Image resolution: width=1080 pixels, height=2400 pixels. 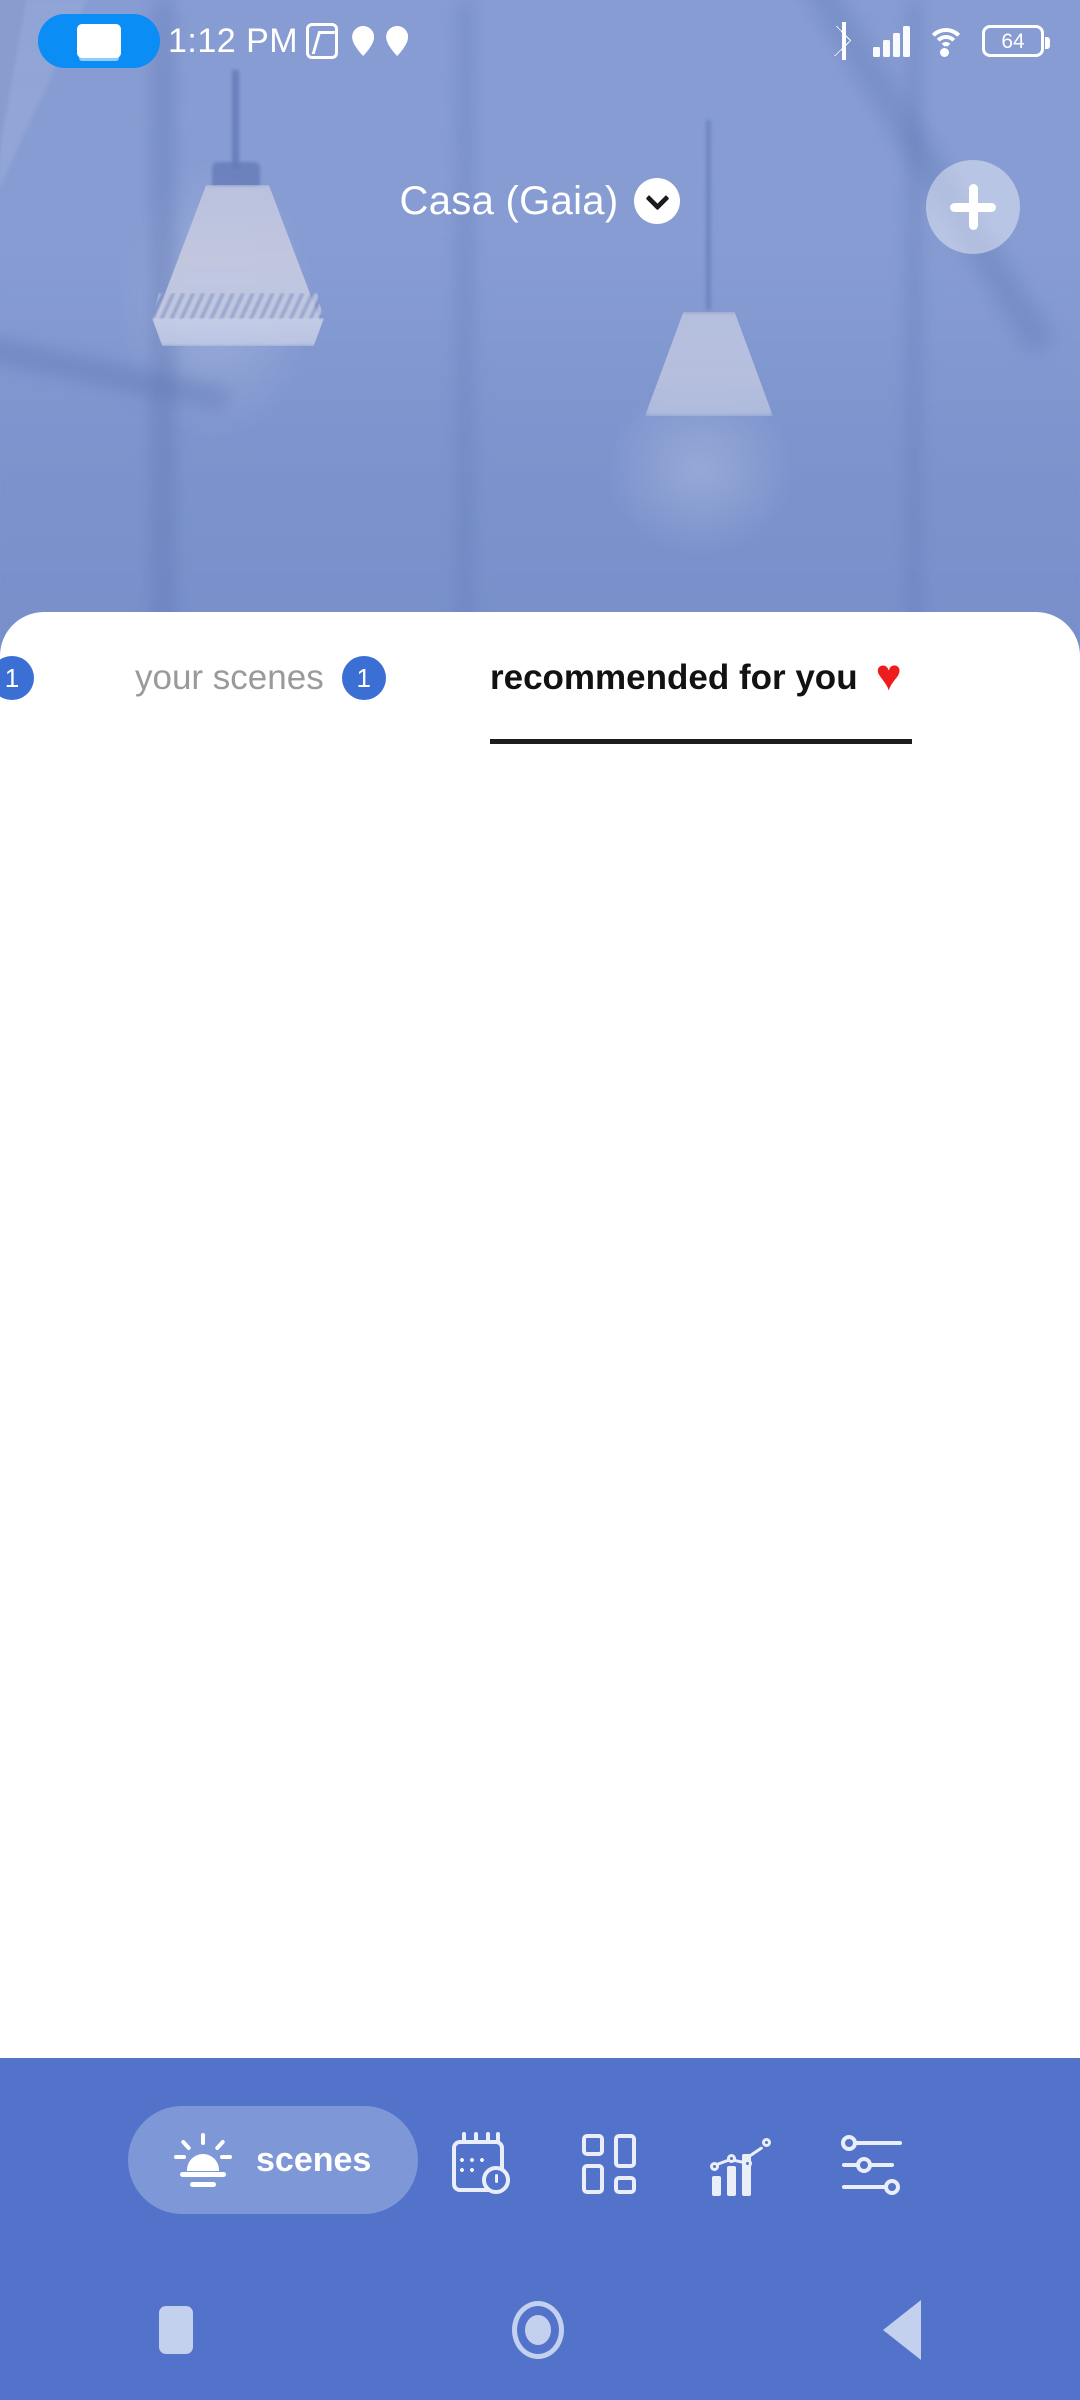 I want to click on nav-item-analytics, so click(x=746, y=2168).